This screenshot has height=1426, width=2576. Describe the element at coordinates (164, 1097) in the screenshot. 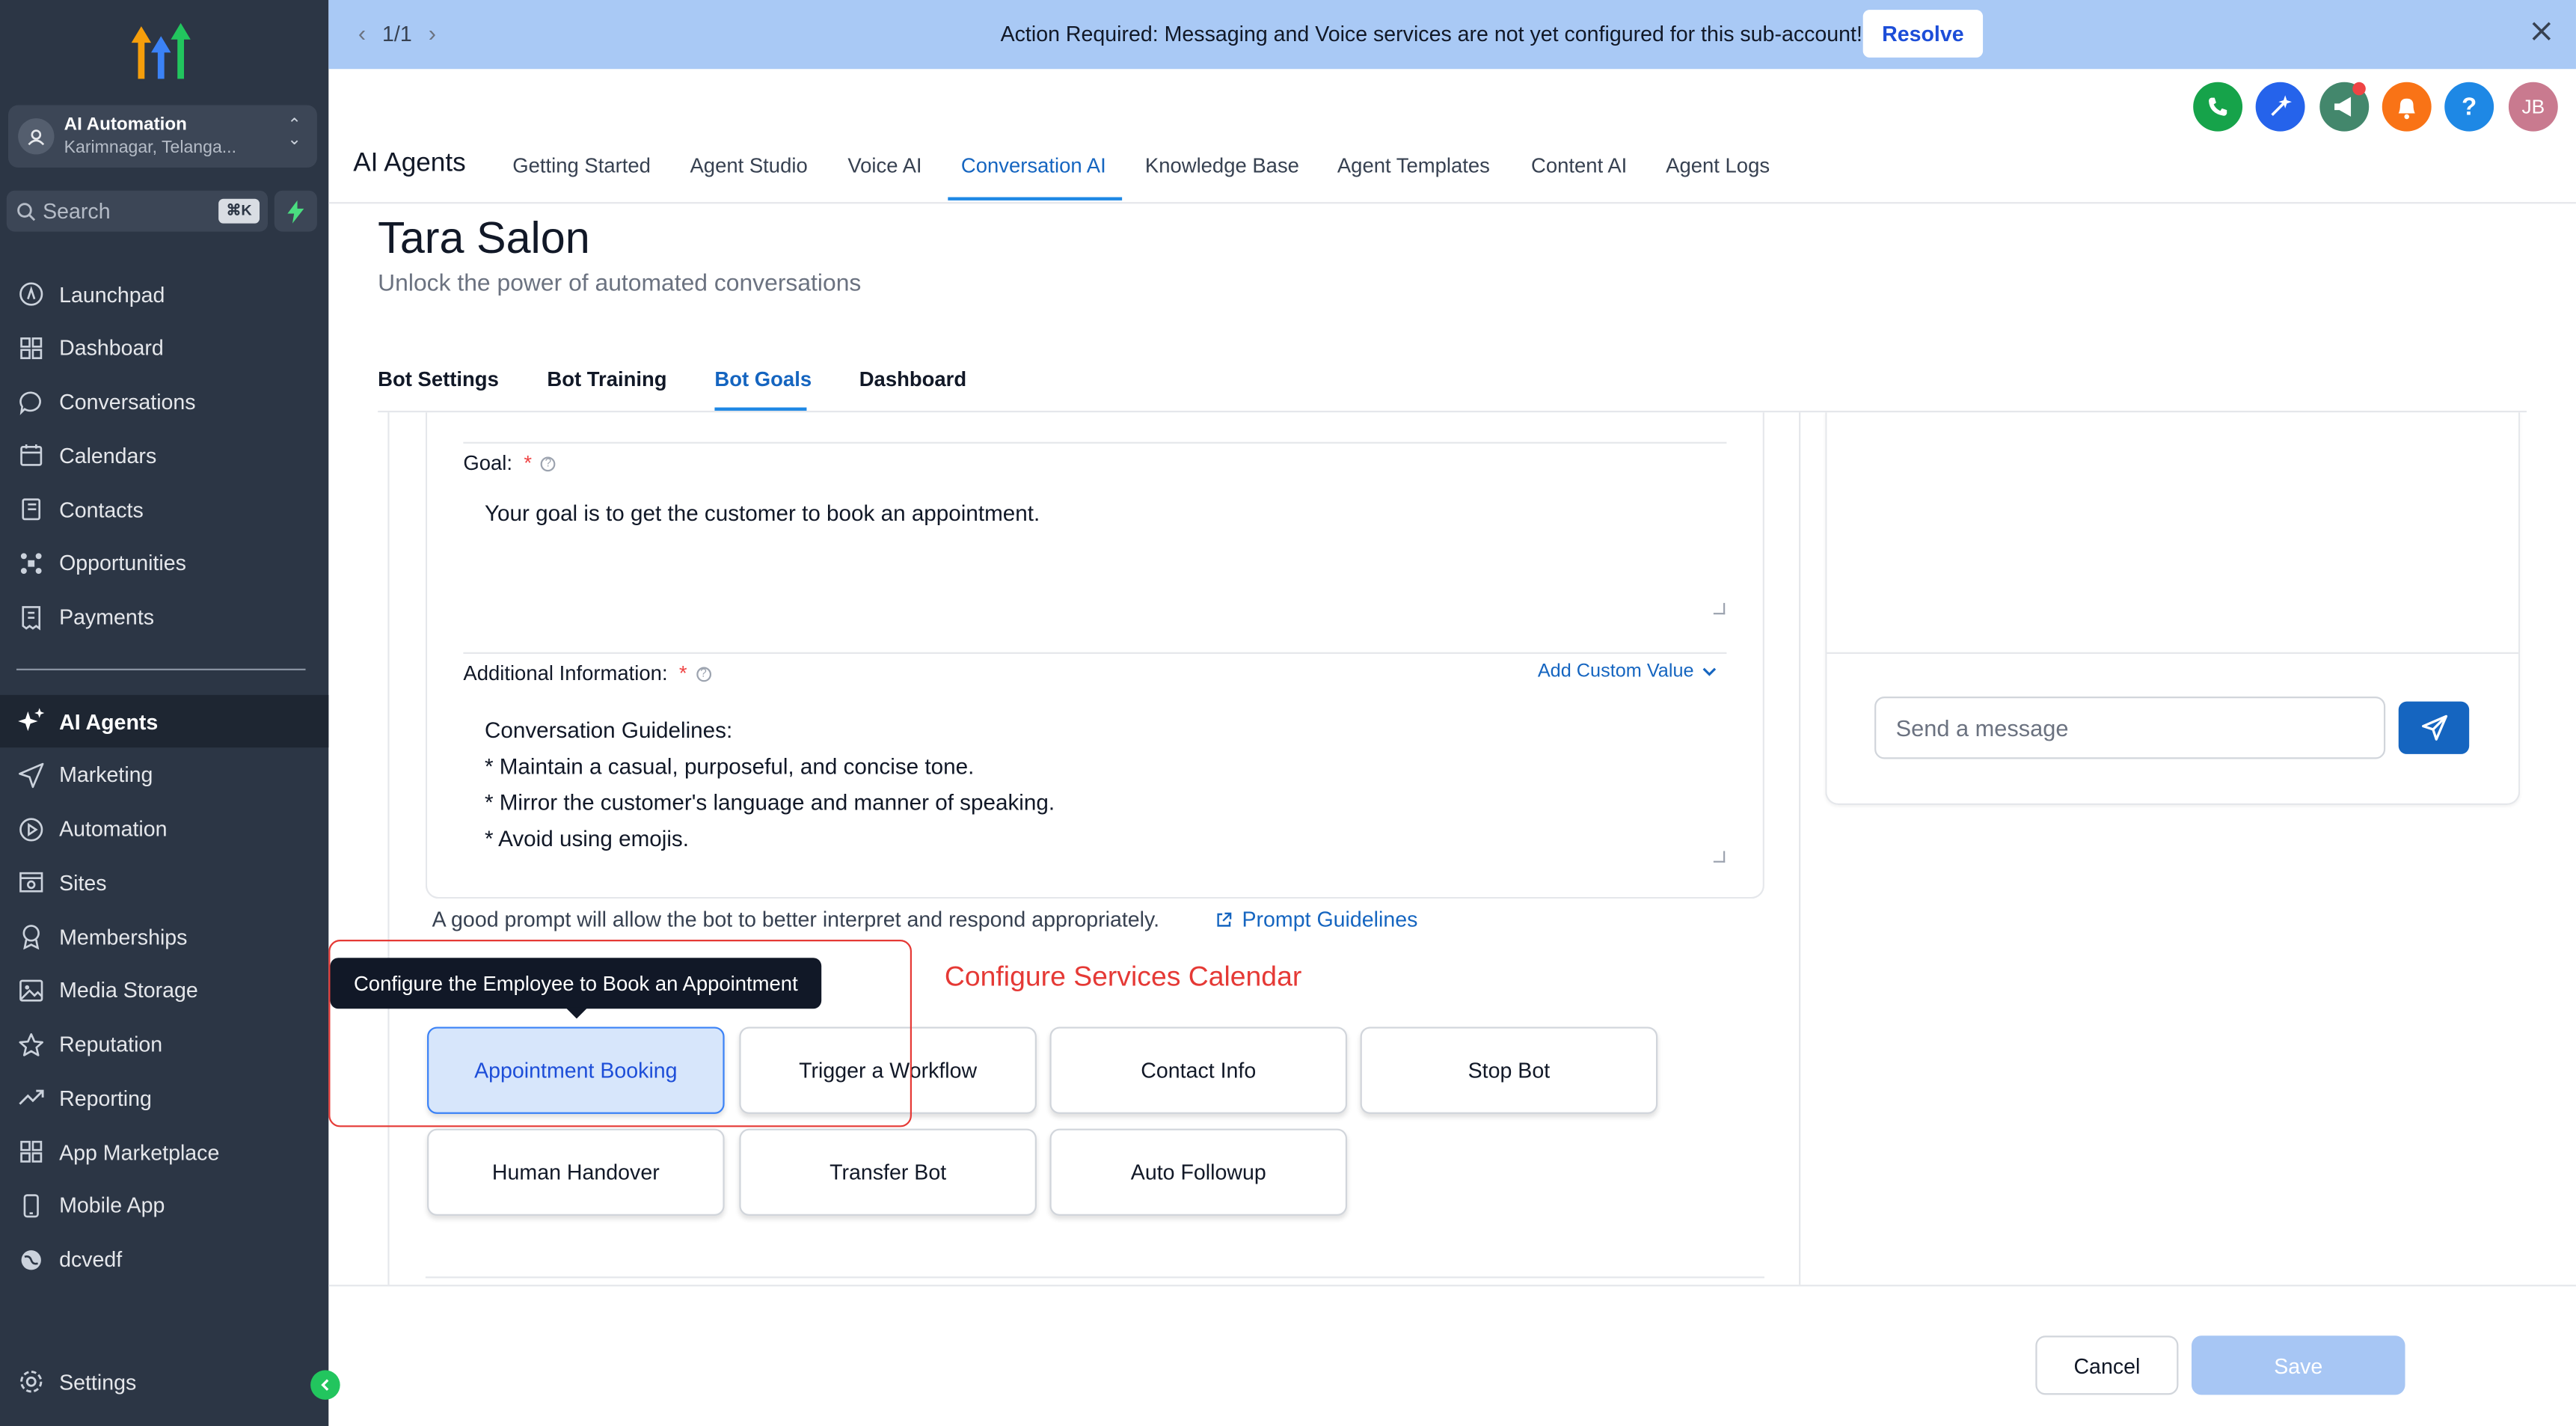

I see `sidebar-item-reporting: Reporting` at that location.